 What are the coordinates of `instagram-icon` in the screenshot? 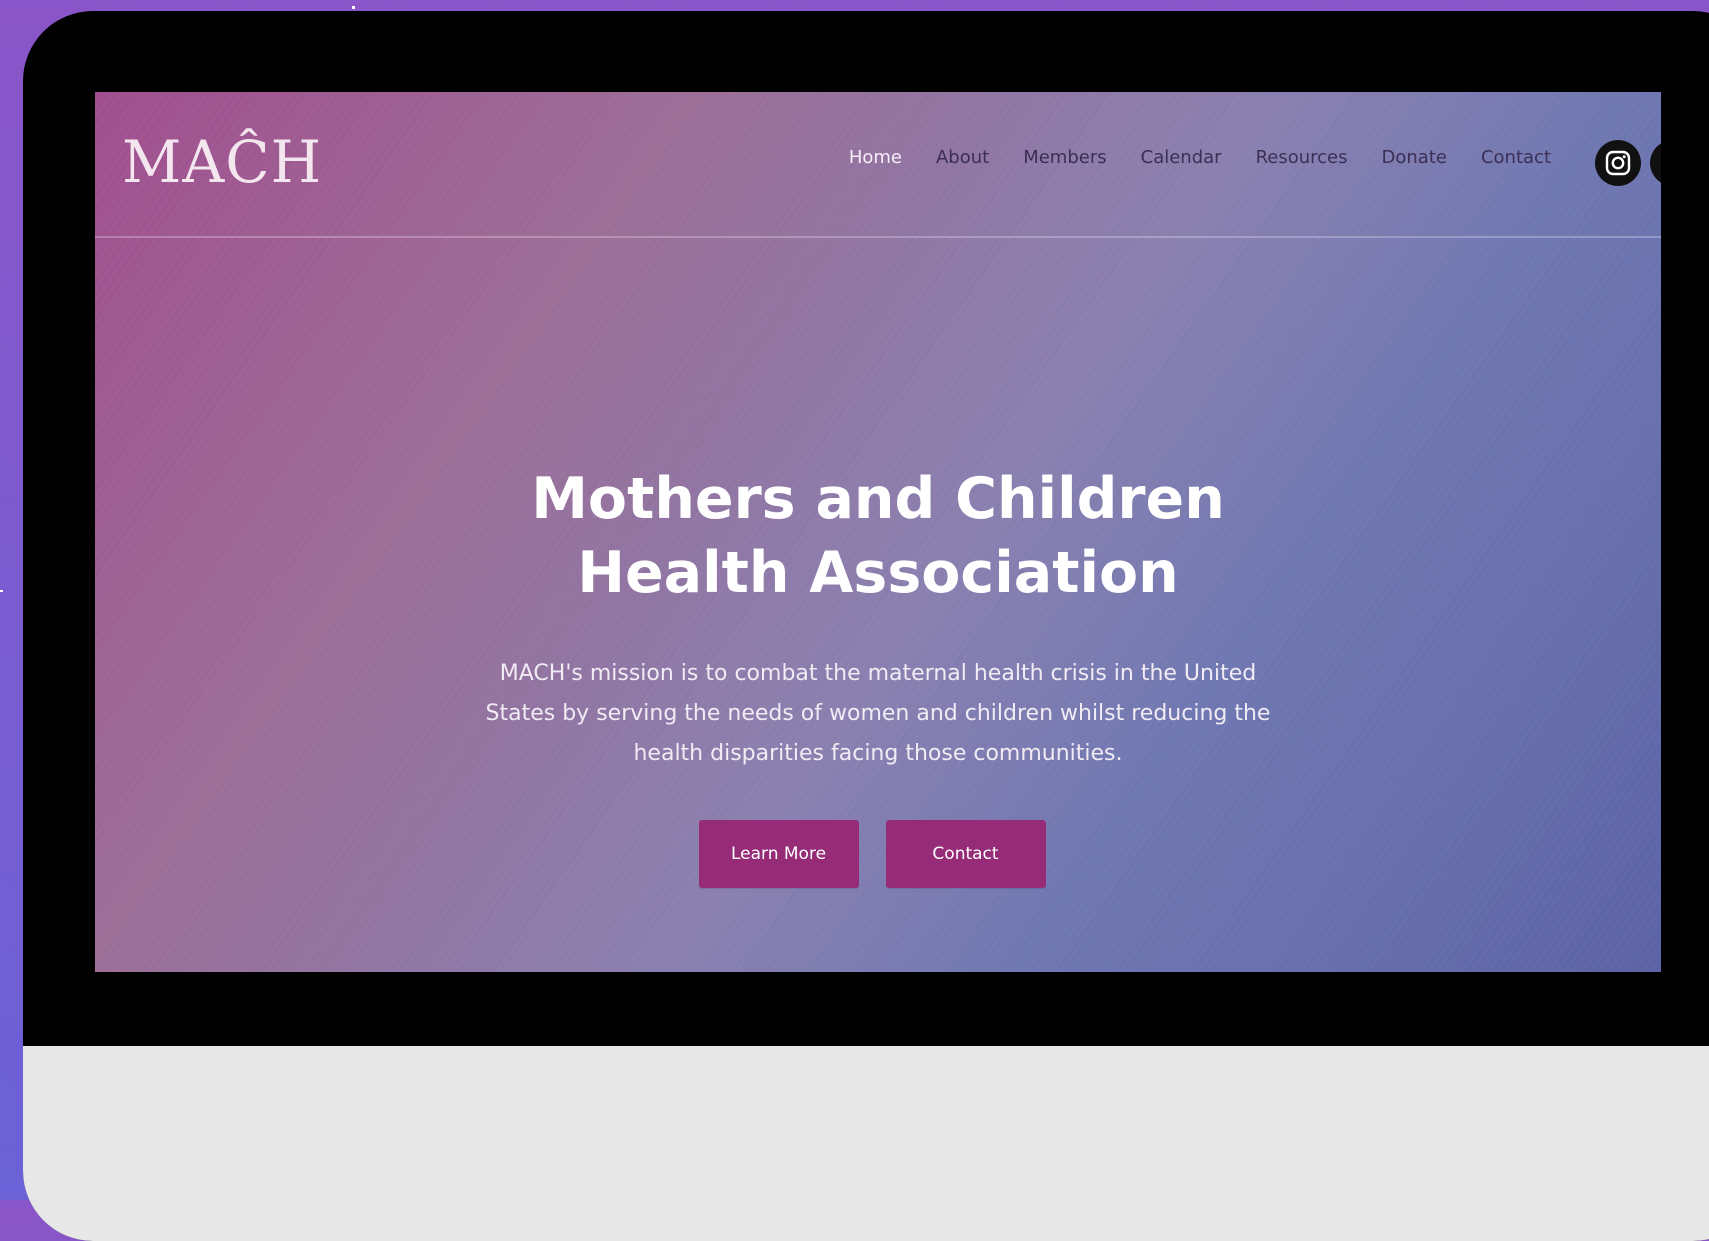 It's located at (1618, 163).